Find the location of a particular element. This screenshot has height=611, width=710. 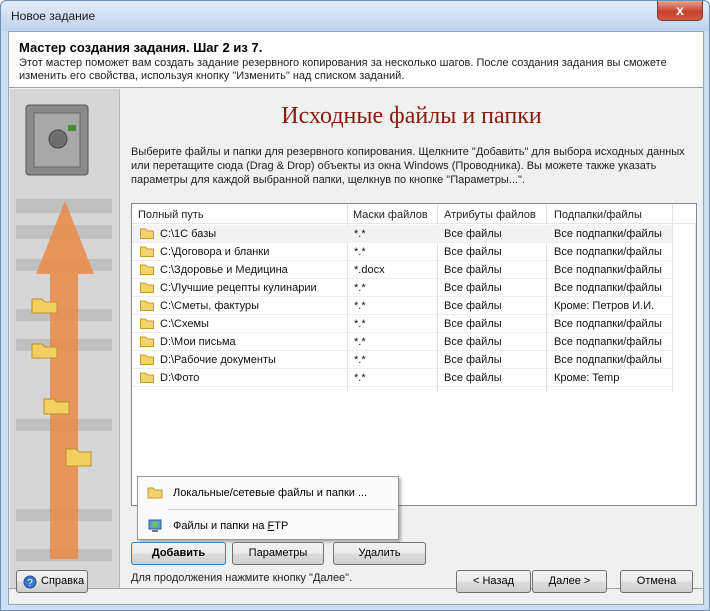

cell-subfolders: Кроме: Temp is located at coordinates (587, 378).